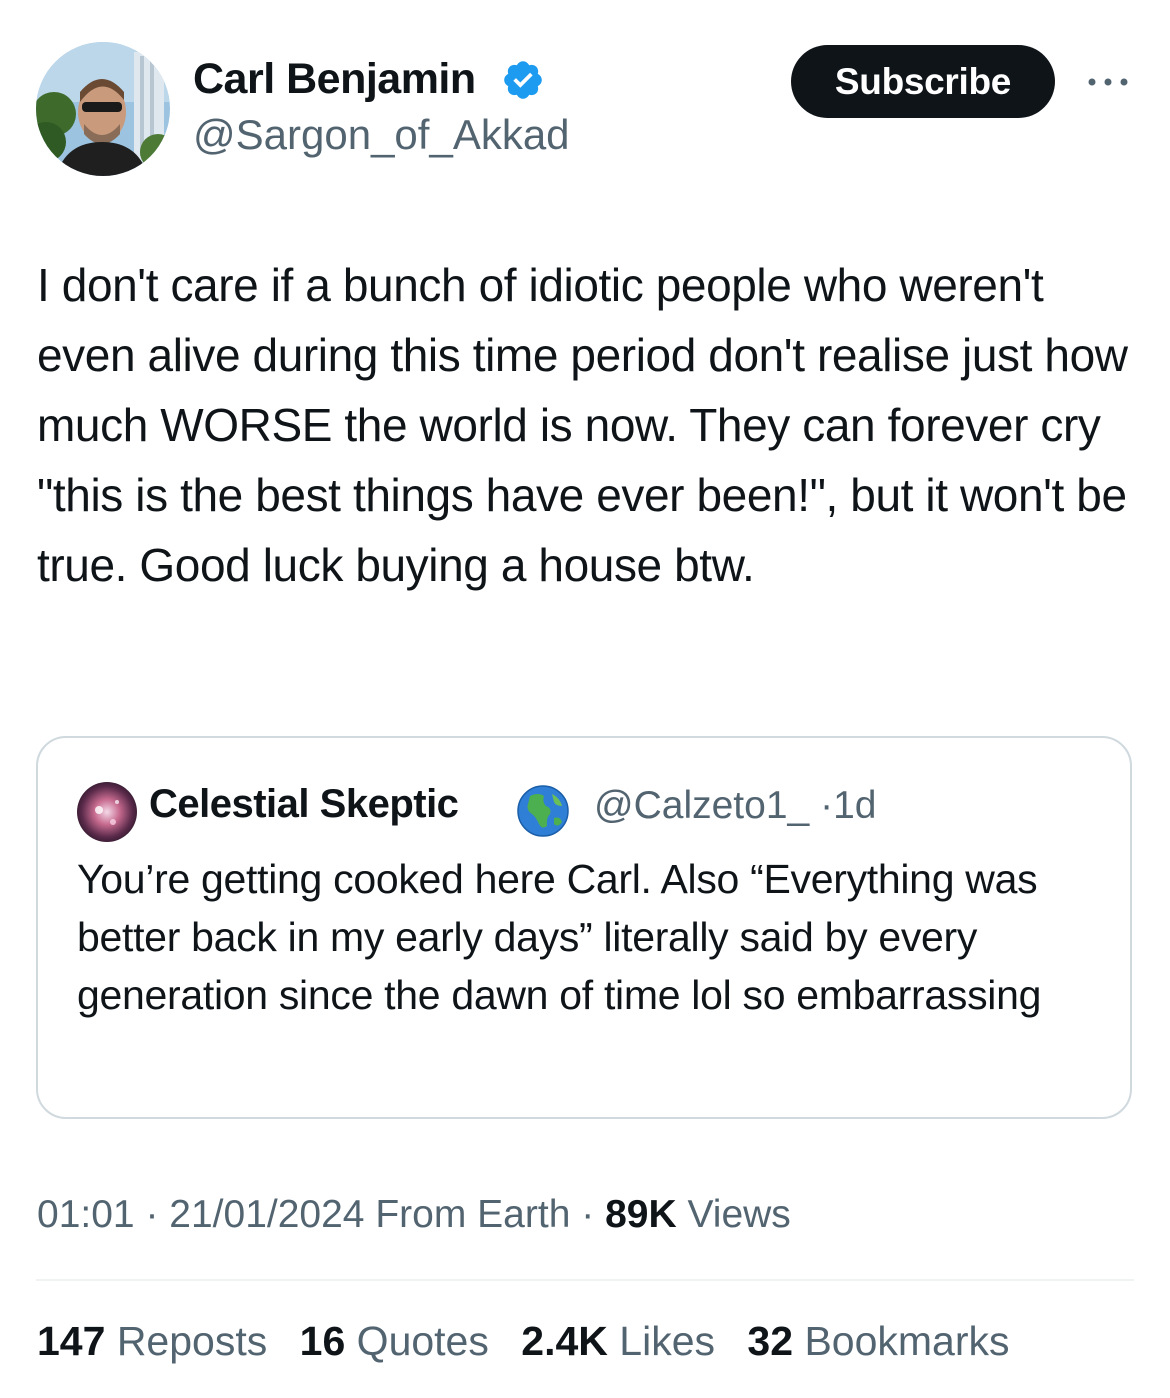 Image resolution: width=1170 pixels, height=1398 pixels. What do you see at coordinates (543, 811) in the screenshot?
I see `globe-icon` at bounding box center [543, 811].